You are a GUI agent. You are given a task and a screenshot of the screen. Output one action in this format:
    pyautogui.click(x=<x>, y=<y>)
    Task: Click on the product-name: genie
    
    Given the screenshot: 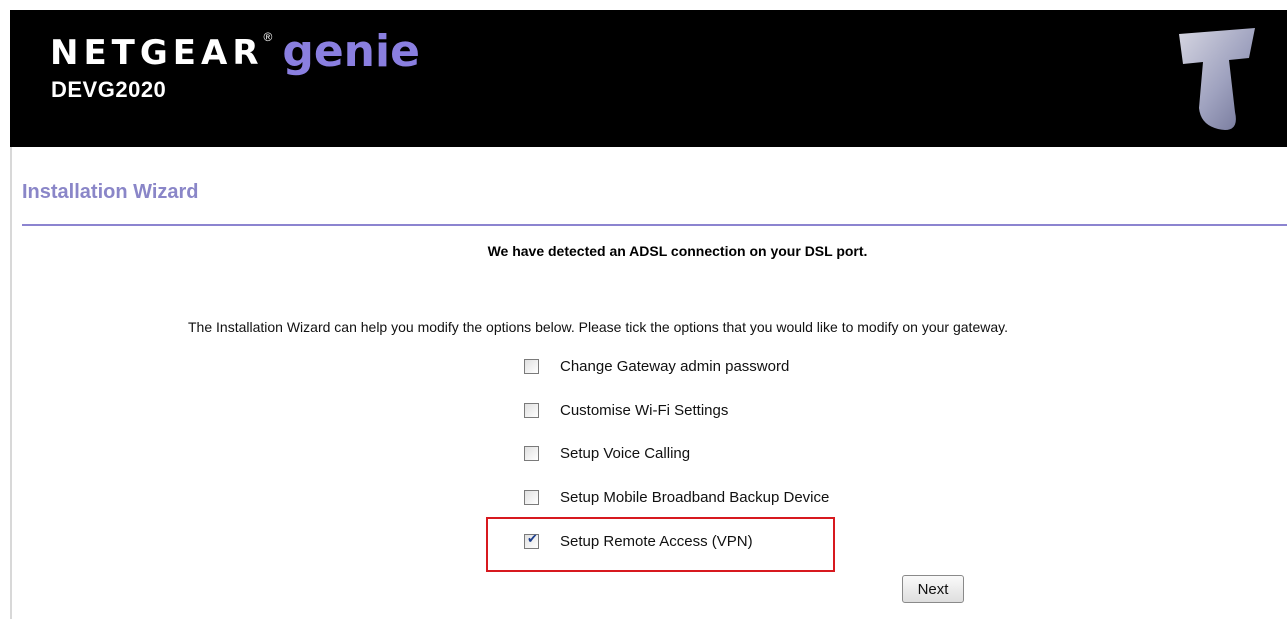 What is the action you would take?
    pyautogui.click(x=351, y=51)
    